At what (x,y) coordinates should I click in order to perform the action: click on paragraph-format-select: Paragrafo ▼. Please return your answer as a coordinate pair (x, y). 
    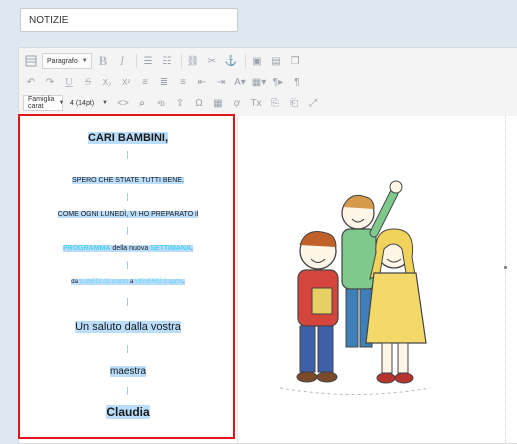
    Looking at the image, I should click on (67, 61).